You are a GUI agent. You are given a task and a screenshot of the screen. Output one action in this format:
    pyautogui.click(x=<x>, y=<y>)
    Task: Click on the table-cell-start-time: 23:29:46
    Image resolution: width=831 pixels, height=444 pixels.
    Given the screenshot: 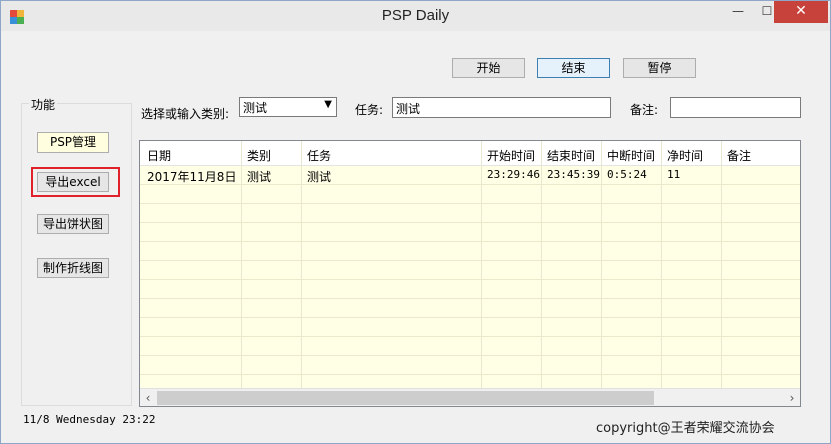 What is the action you would take?
    pyautogui.click(x=513, y=174)
    